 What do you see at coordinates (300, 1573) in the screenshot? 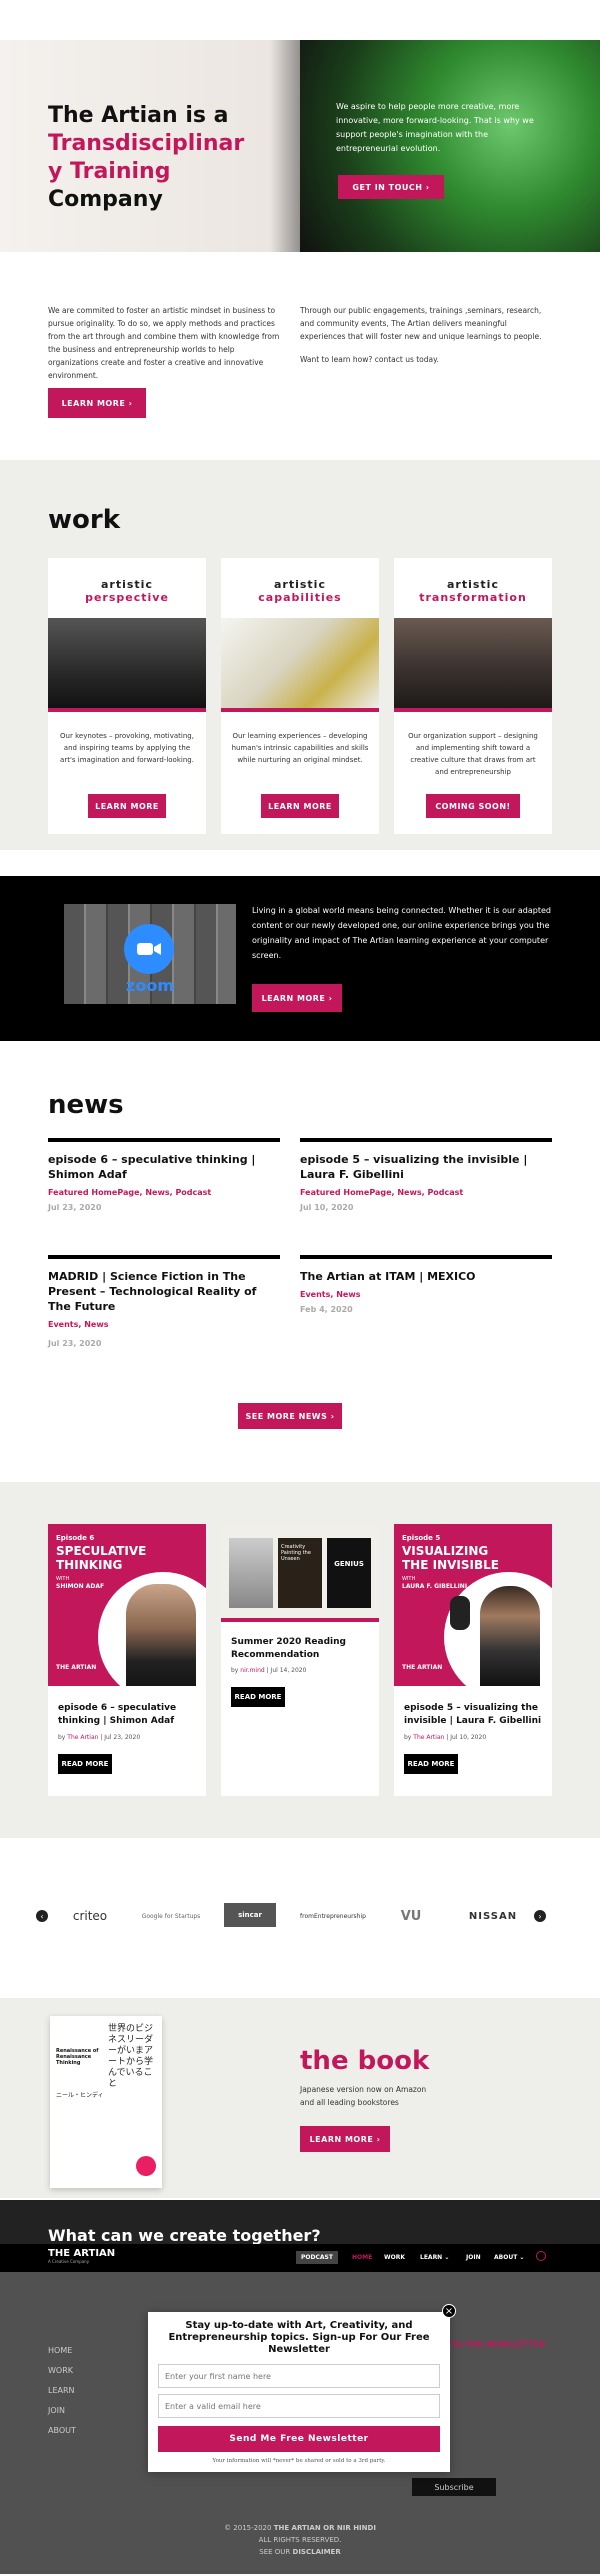
I see `books-image: Creativity Painting the Unseen GENIUS` at bounding box center [300, 1573].